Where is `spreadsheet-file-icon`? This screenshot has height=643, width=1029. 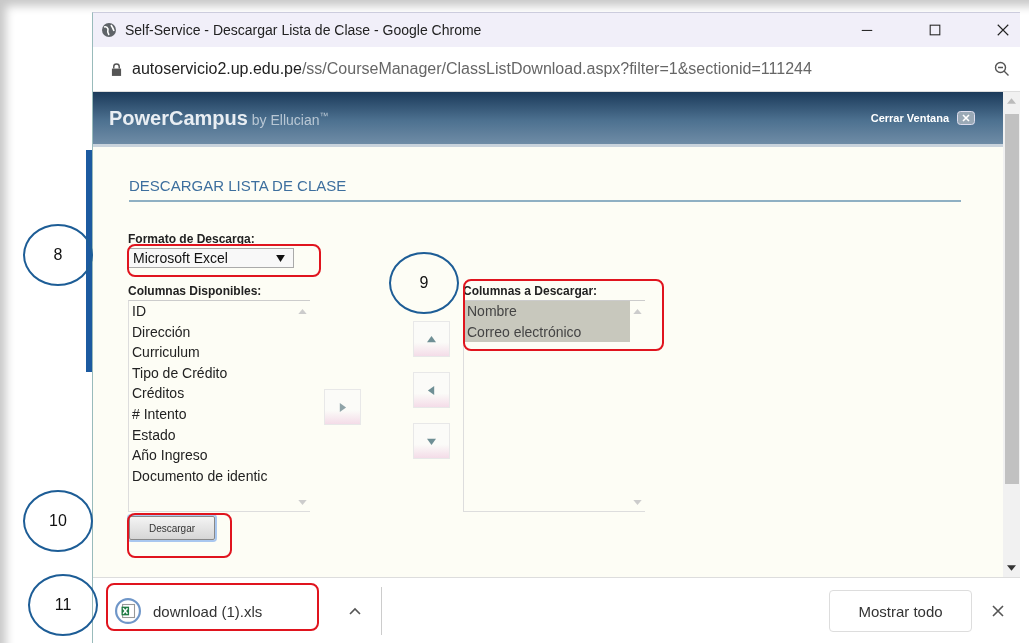
spreadsheet-file-icon is located at coordinates (128, 611).